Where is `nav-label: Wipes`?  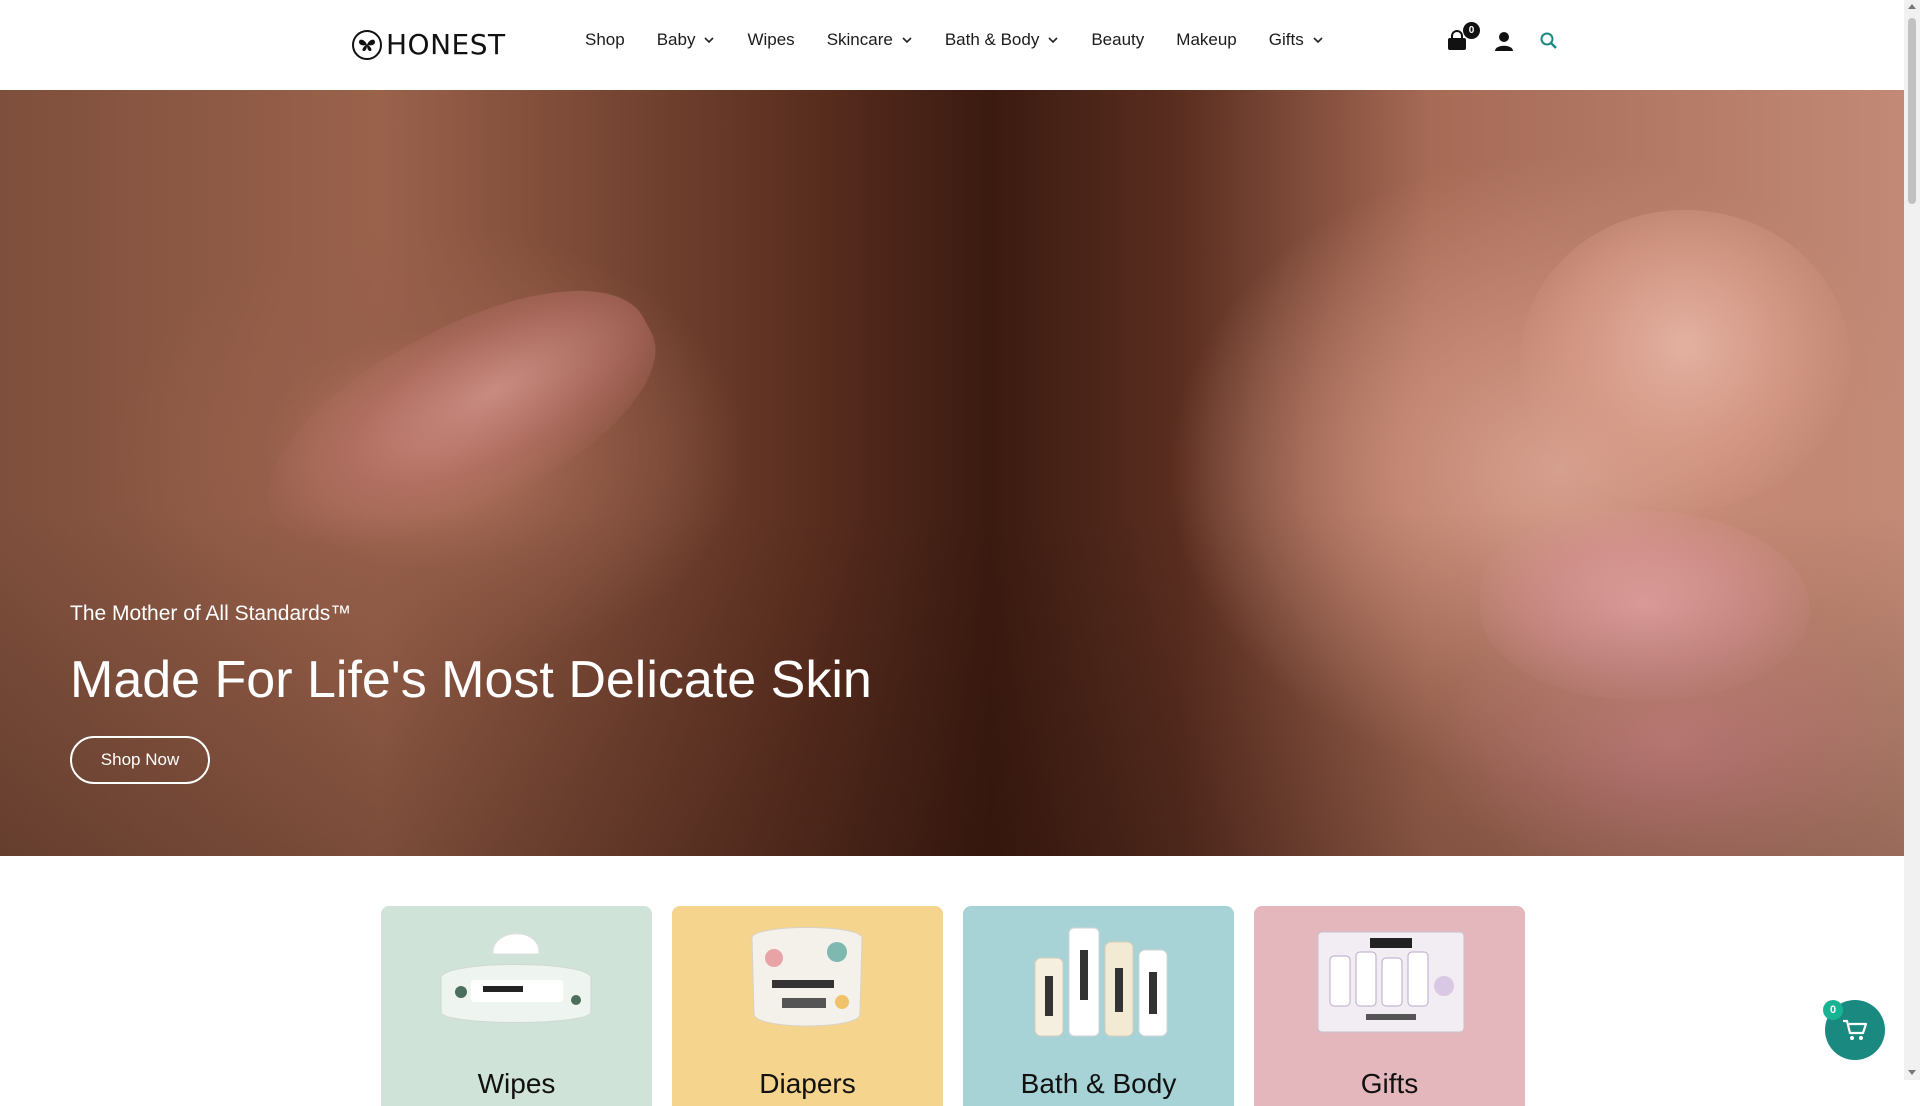 nav-label: Wipes is located at coordinates (771, 39).